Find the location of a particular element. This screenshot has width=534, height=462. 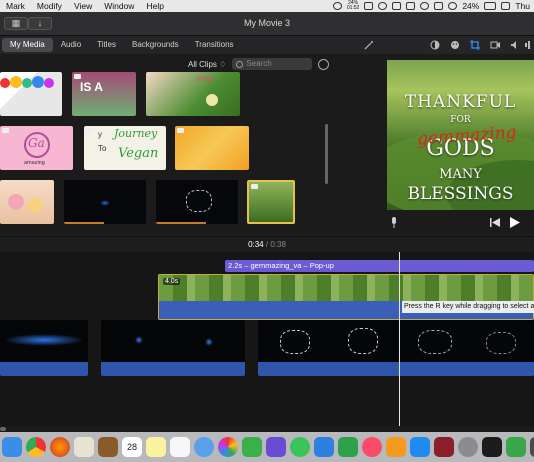

menubar-clock: Thu is located at coordinates (522, 6).